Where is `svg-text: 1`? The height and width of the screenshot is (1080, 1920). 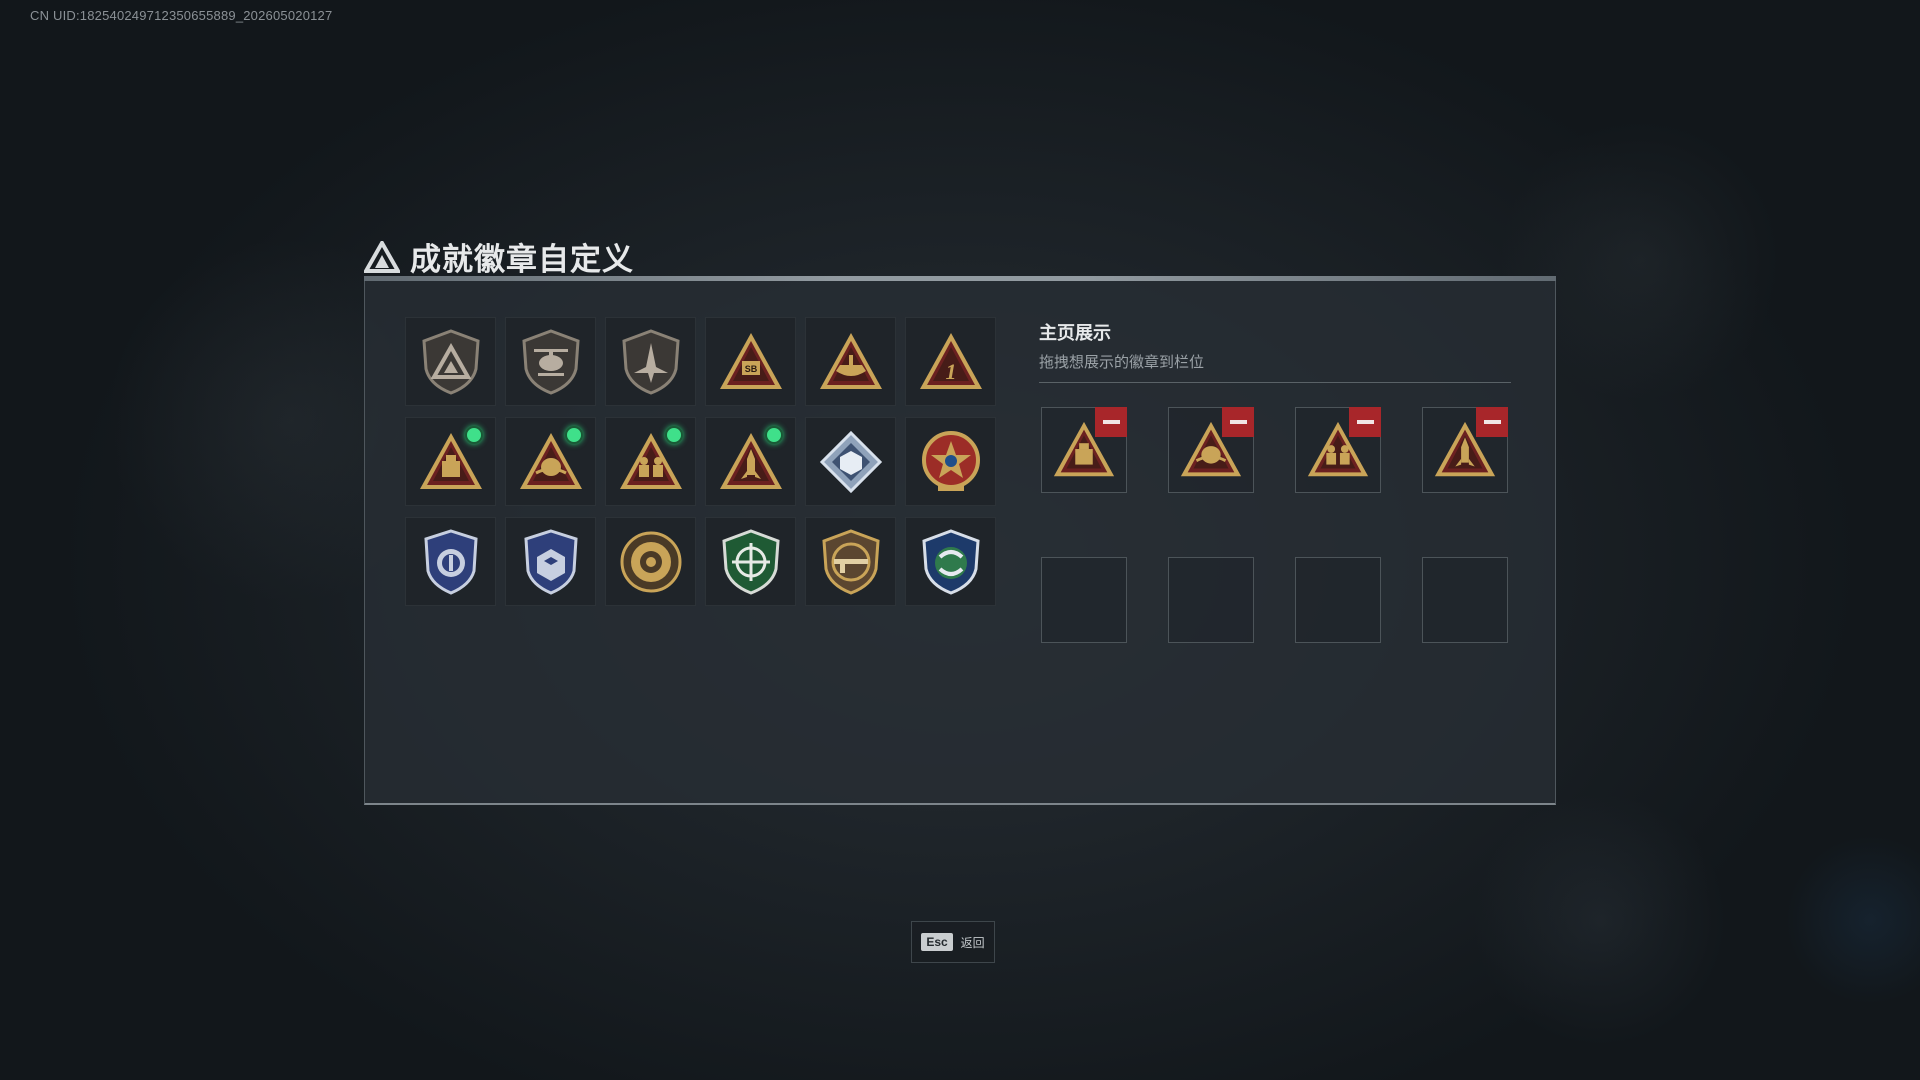 svg-text: 1 is located at coordinates (950, 371).